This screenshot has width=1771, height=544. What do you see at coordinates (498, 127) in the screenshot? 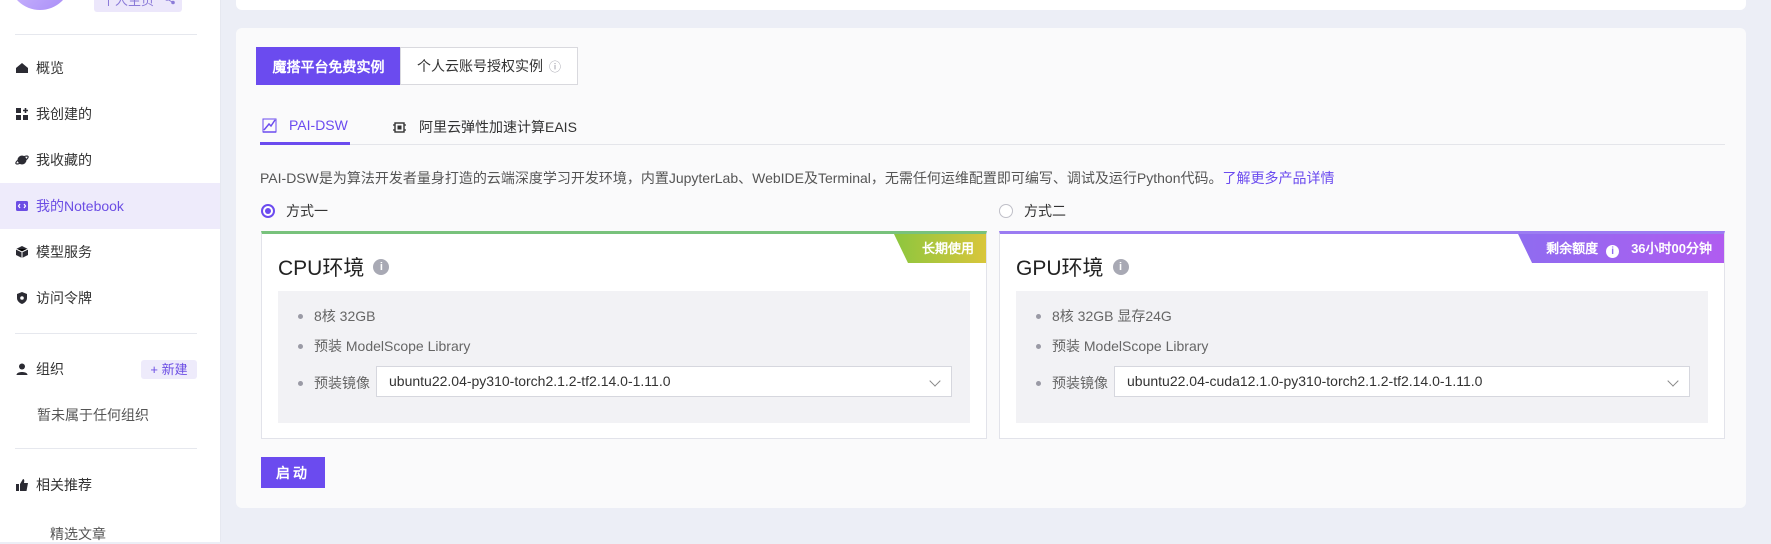
I see `tab-label: 阿里云弹性加速计算EAIS` at bounding box center [498, 127].